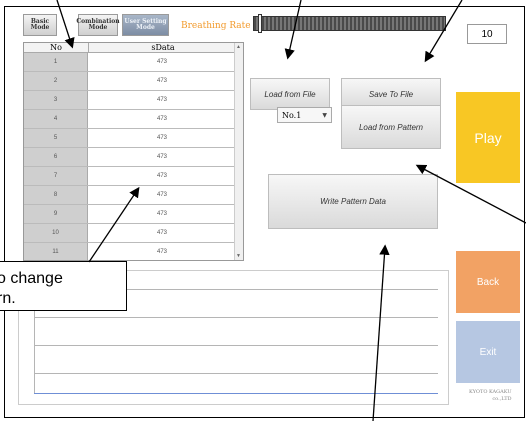 The height and width of the screenshot is (421, 526). What do you see at coordinates (56, 214) in the screenshot?
I see `cell-no: 9` at bounding box center [56, 214].